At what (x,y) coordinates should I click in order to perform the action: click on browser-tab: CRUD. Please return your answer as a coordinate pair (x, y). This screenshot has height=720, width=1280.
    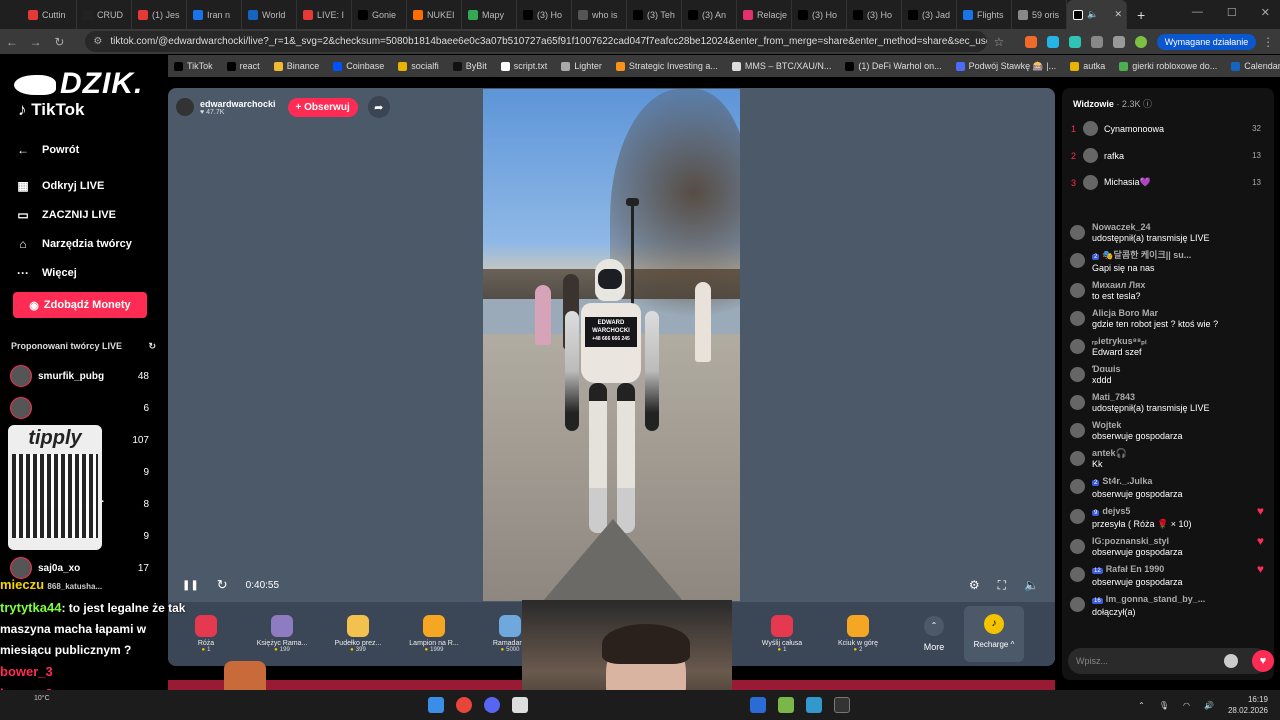
    Looking at the image, I should click on (104, 14).